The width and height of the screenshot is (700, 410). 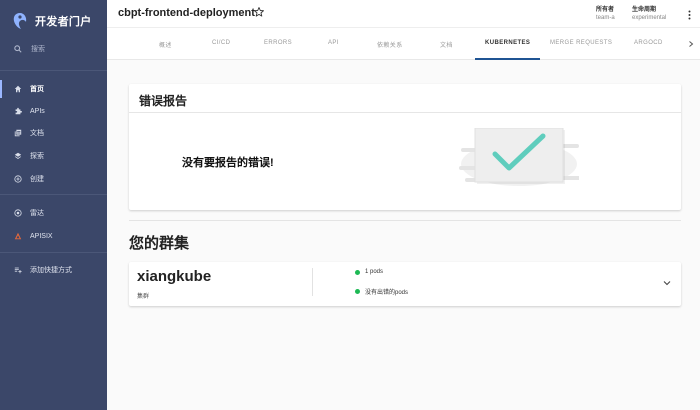 I want to click on cluster-name: xiangkube, so click(x=174, y=276).